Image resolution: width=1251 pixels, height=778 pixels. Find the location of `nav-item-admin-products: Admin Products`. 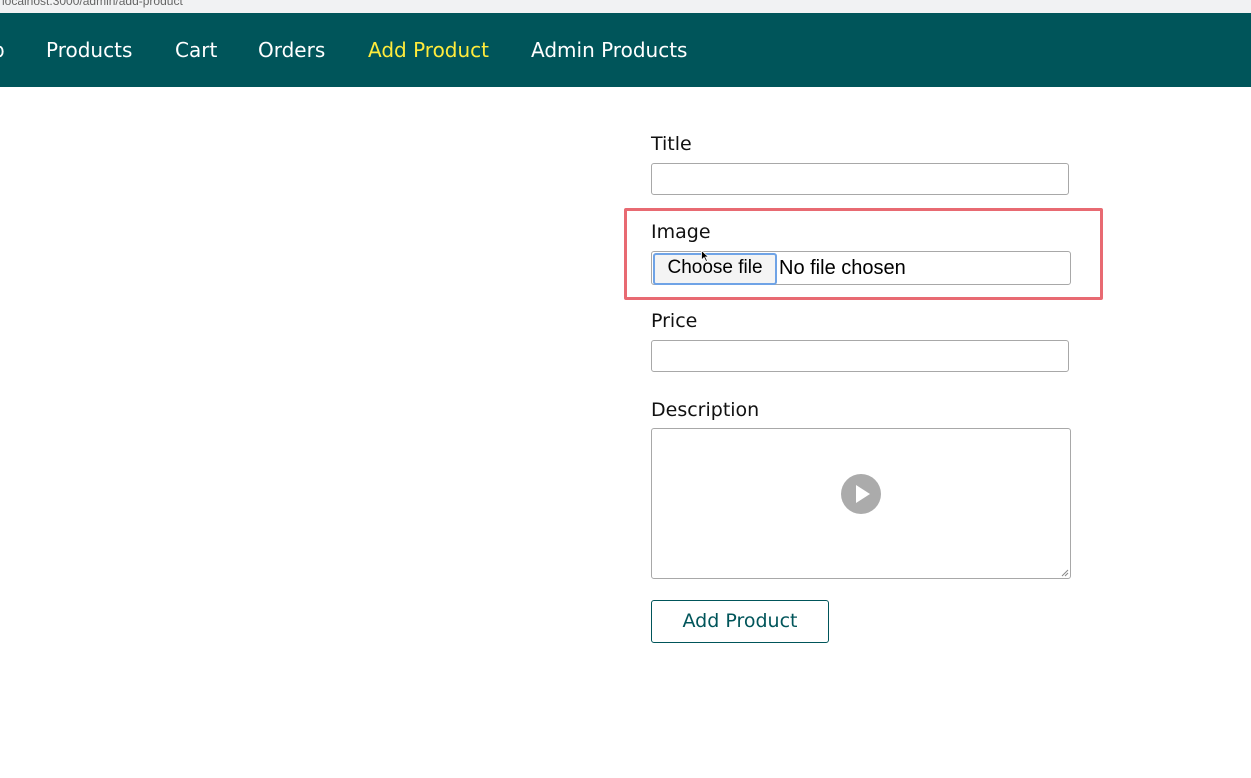

nav-item-admin-products: Admin Products is located at coordinates (609, 50).